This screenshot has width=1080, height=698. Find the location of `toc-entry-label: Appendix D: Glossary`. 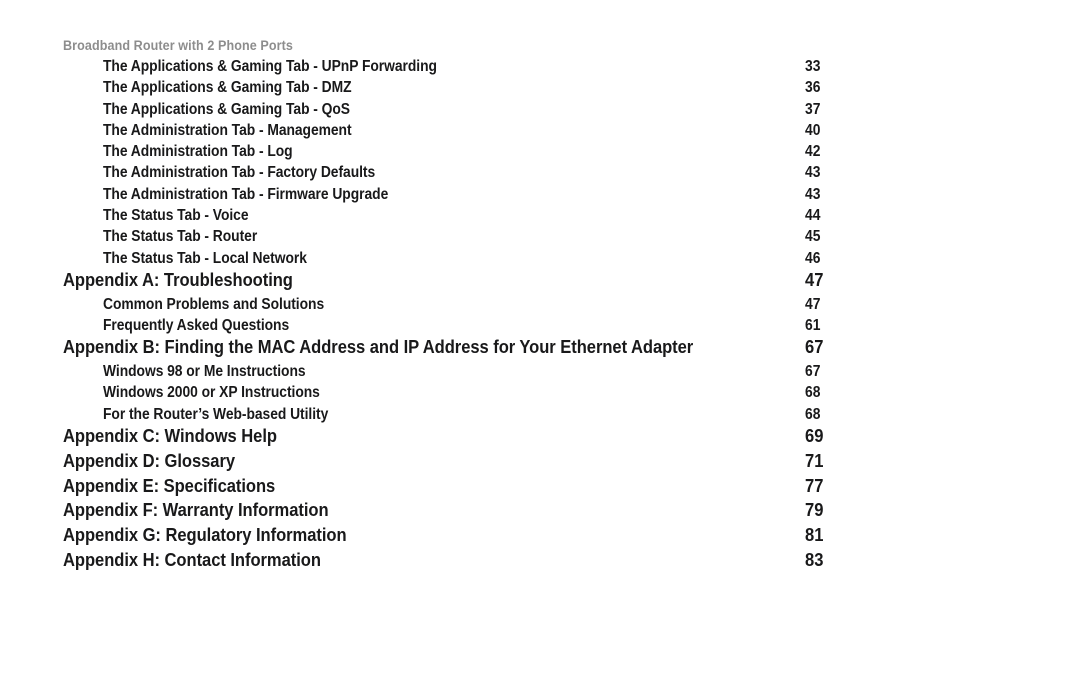

toc-entry-label: Appendix D: Glossary is located at coordinates (149, 460).